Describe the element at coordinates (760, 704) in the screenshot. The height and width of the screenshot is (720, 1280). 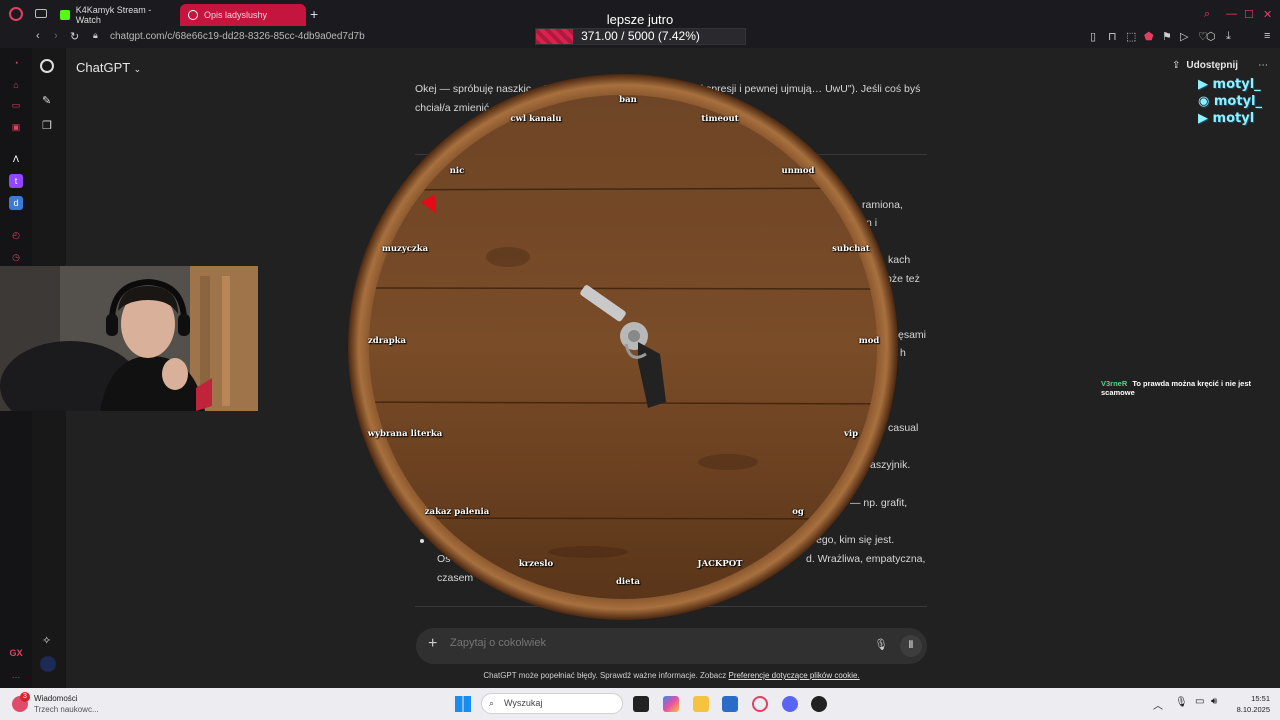
I see `opera-gx-icon` at that location.